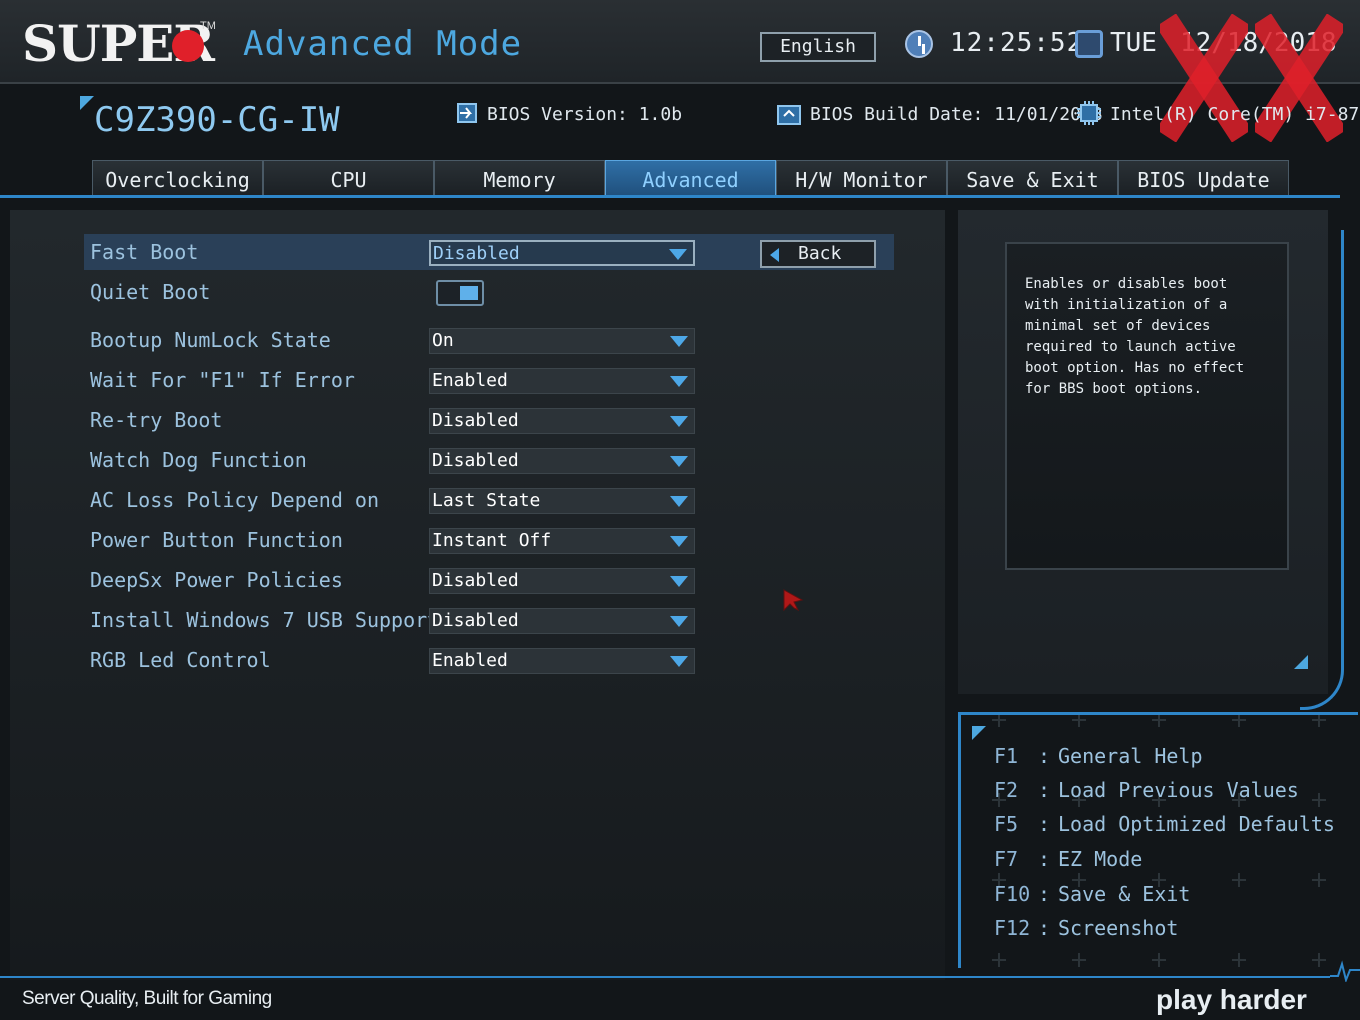  I want to click on tab-cpu: CPU, so click(348, 179).